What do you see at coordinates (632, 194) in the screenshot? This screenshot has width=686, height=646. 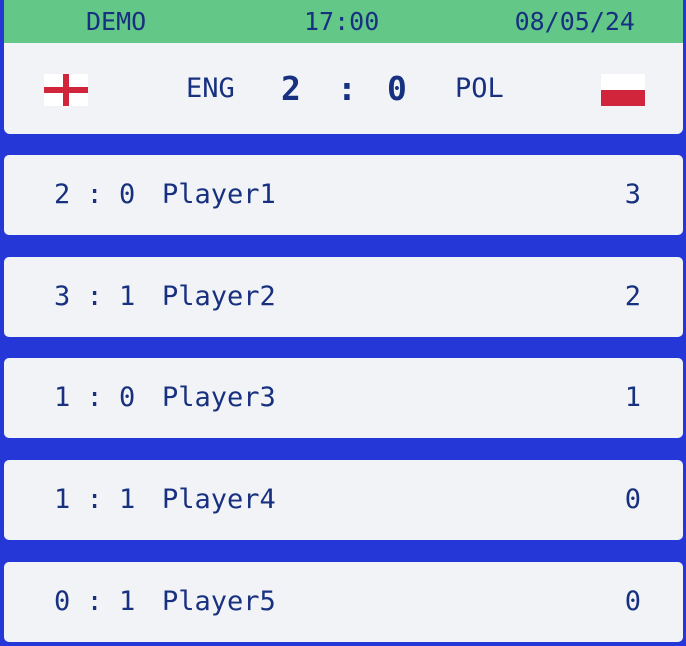 I see `player-points: 3` at bounding box center [632, 194].